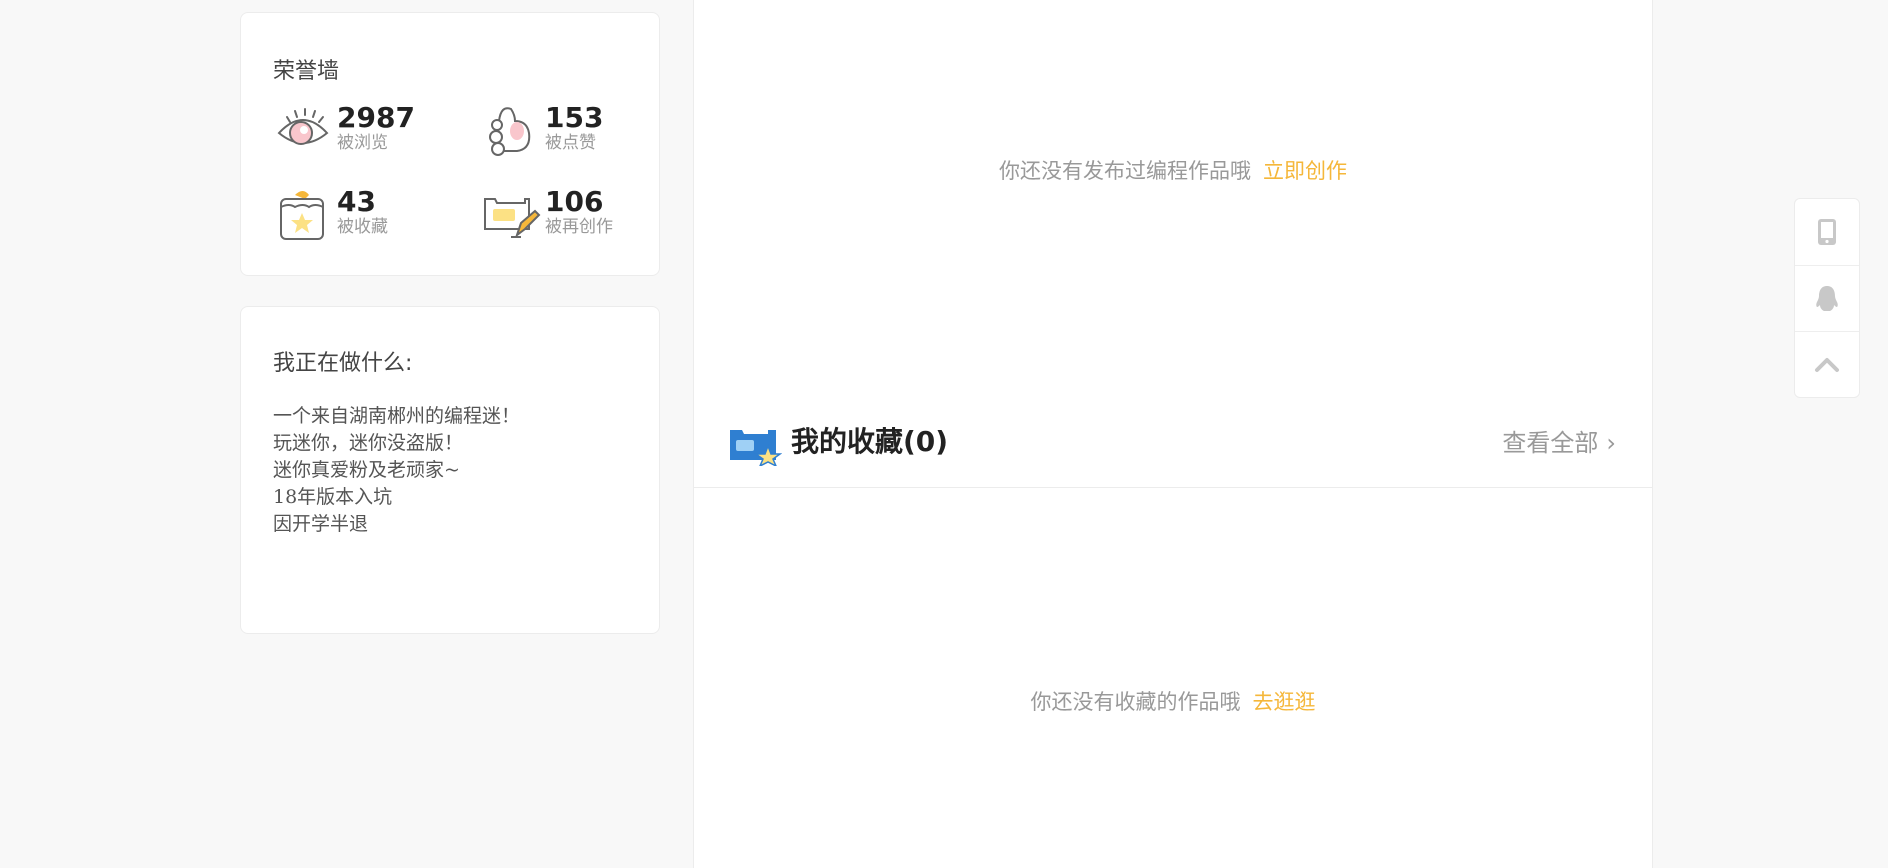 This screenshot has width=1888, height=868. What do you see at coordinates (362, 143) in the screenshot?
I see `stat-views-label: 被浏览` at bounding box center [362, 143].